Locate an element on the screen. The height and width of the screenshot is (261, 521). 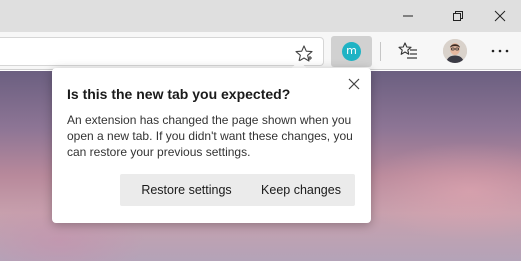
more-options-button is located at coordinates (500, 51).